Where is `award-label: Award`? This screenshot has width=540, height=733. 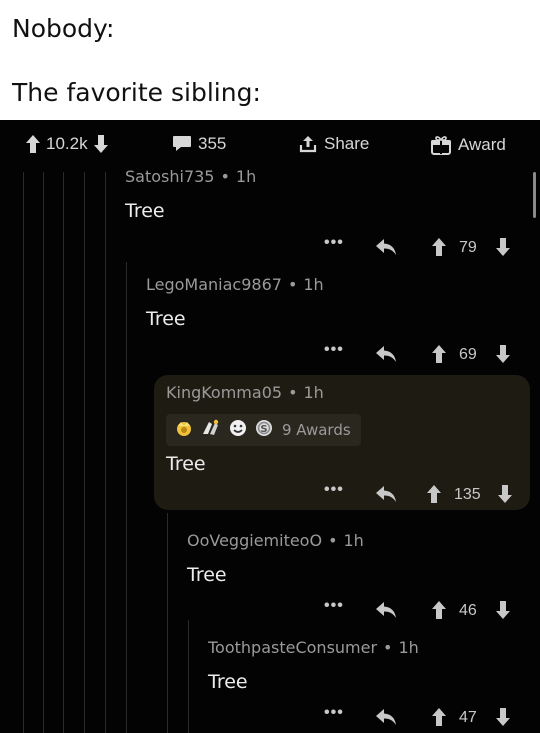 award-label: Award is located at coordinates (482, 144).